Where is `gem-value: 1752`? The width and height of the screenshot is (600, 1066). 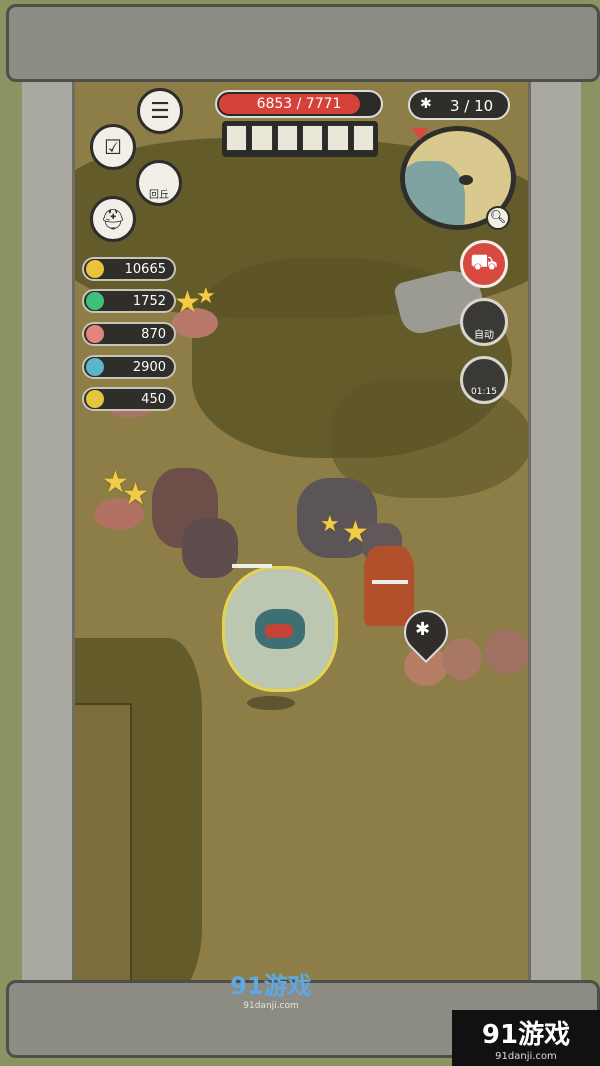 gem-value: 1752 is located at coordinates (149, 301).